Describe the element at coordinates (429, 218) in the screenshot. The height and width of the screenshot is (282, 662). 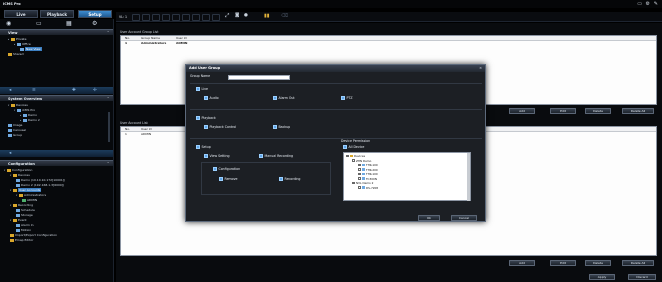
I see `ok-button: Ok` at that location.